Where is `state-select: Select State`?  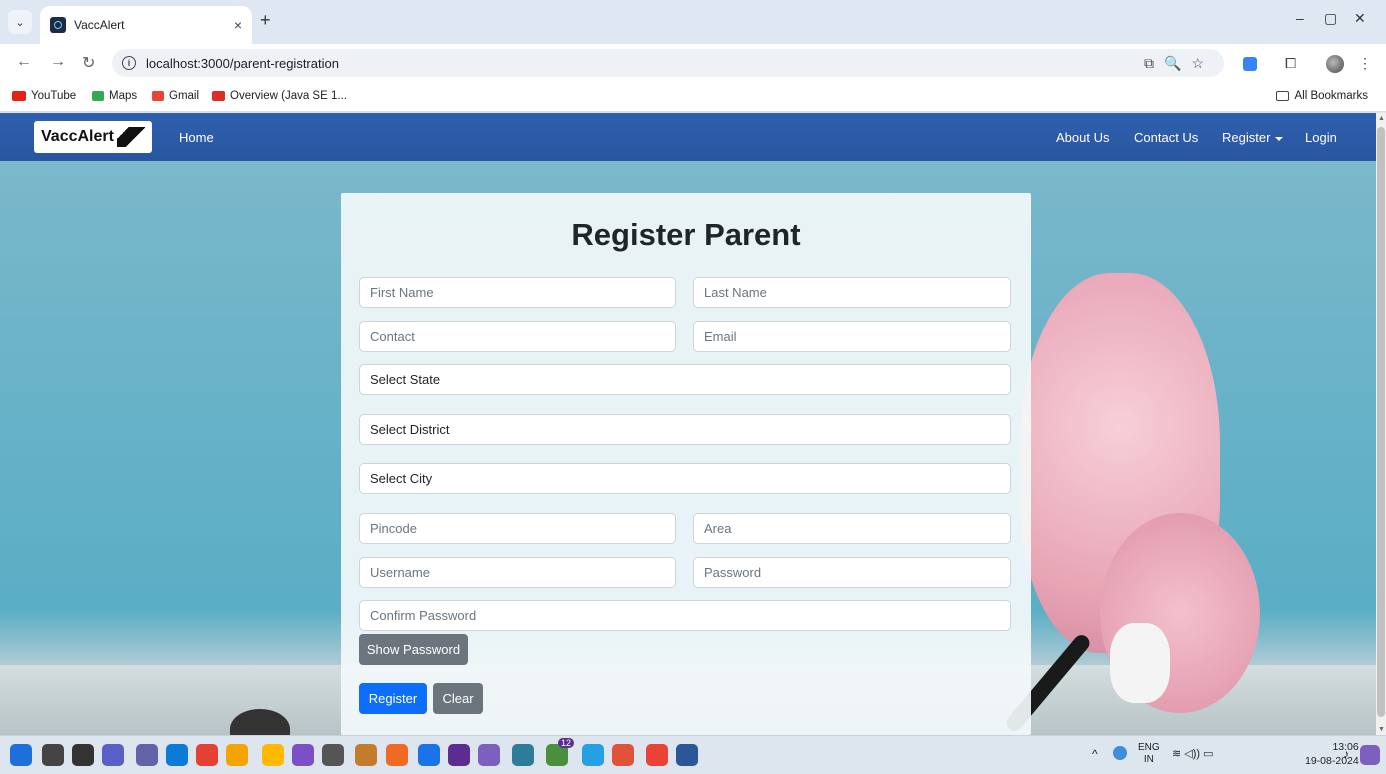 state-select: Select State is located at coordinates (685, 379).